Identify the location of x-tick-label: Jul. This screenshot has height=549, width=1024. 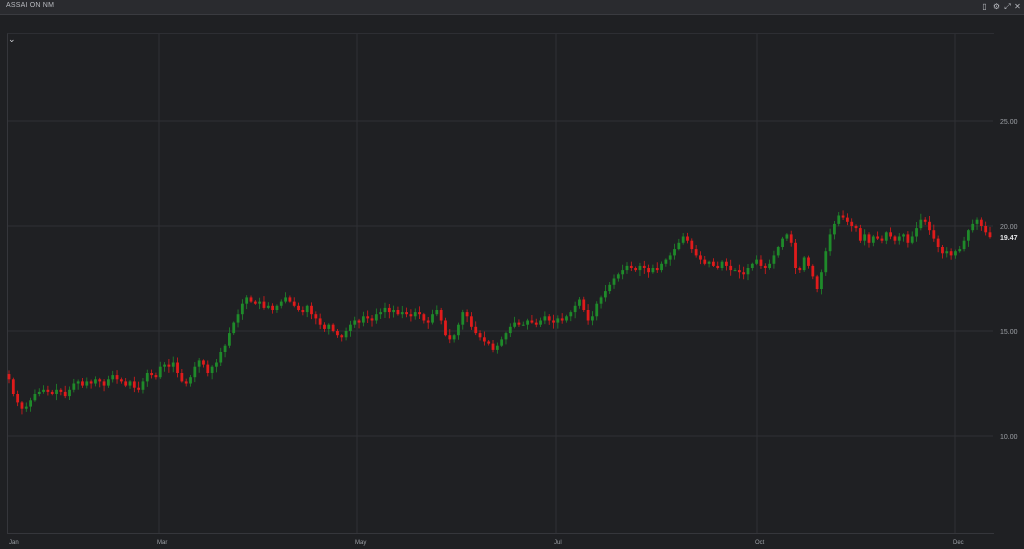
(558, 543).